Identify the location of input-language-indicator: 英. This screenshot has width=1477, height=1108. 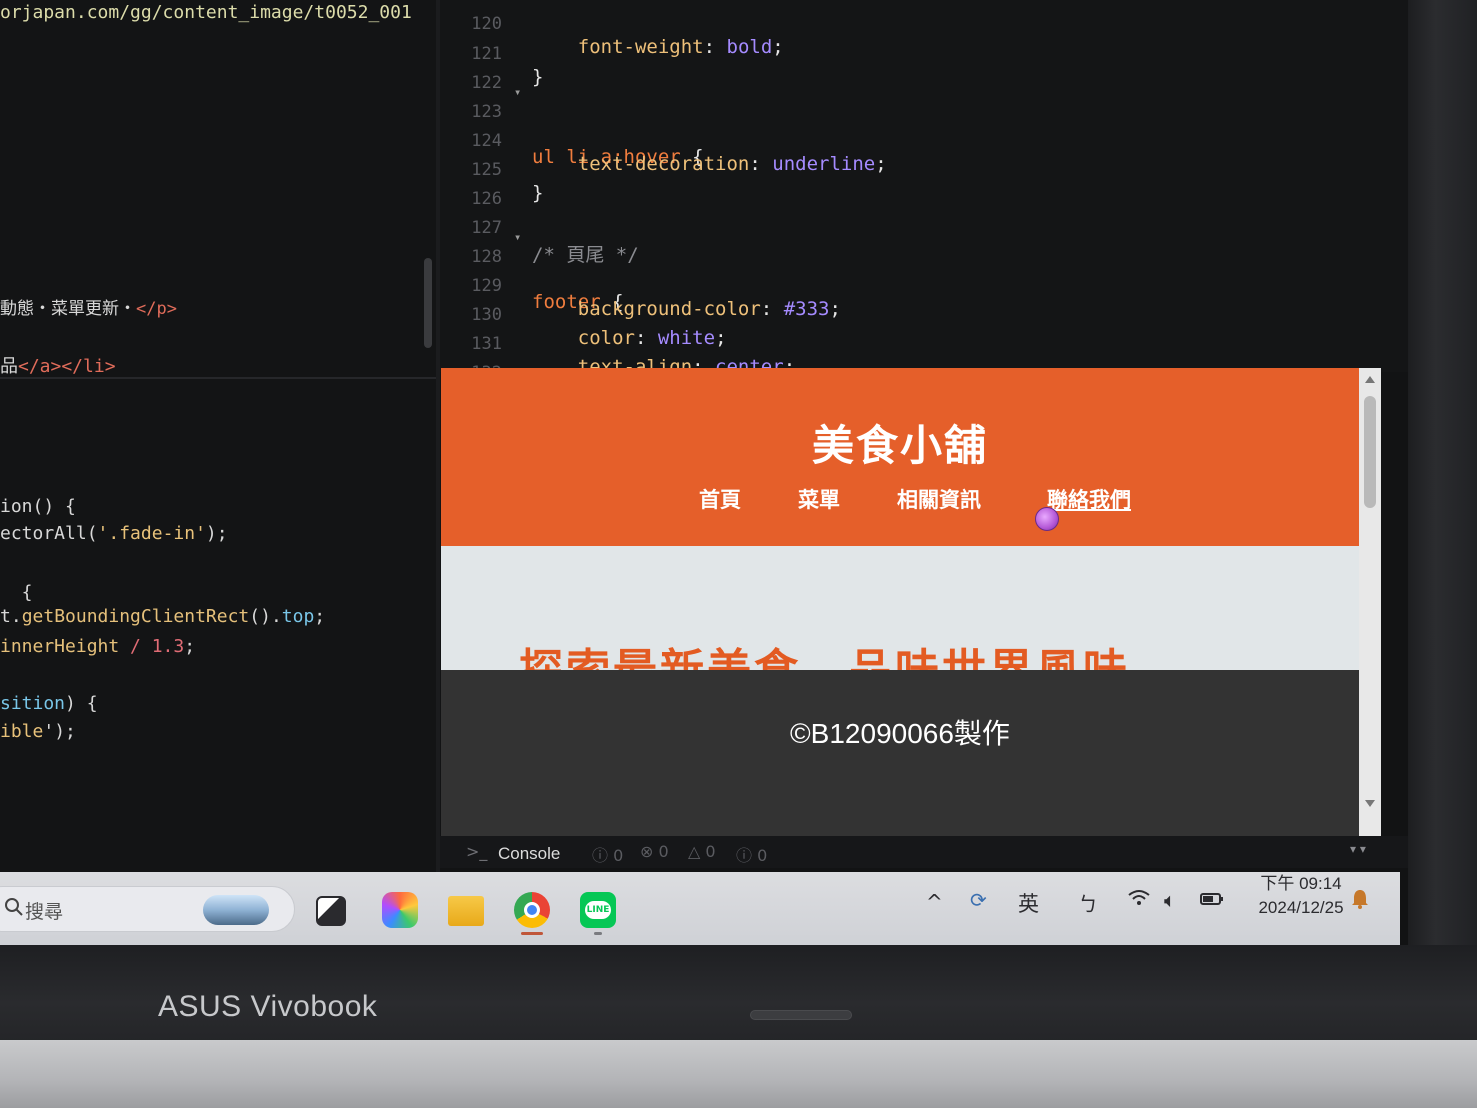
(1028, 903).